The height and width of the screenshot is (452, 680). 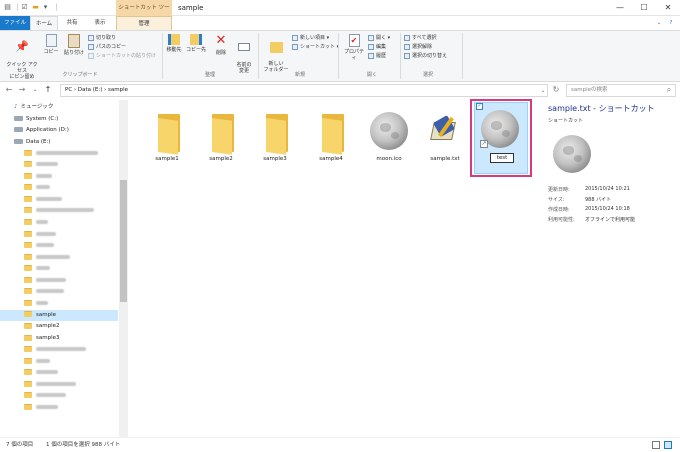 What do you see at coordinates (59, 315) in the screenshot?
I see `nav-item: sample` at bounding box center [59, 315].